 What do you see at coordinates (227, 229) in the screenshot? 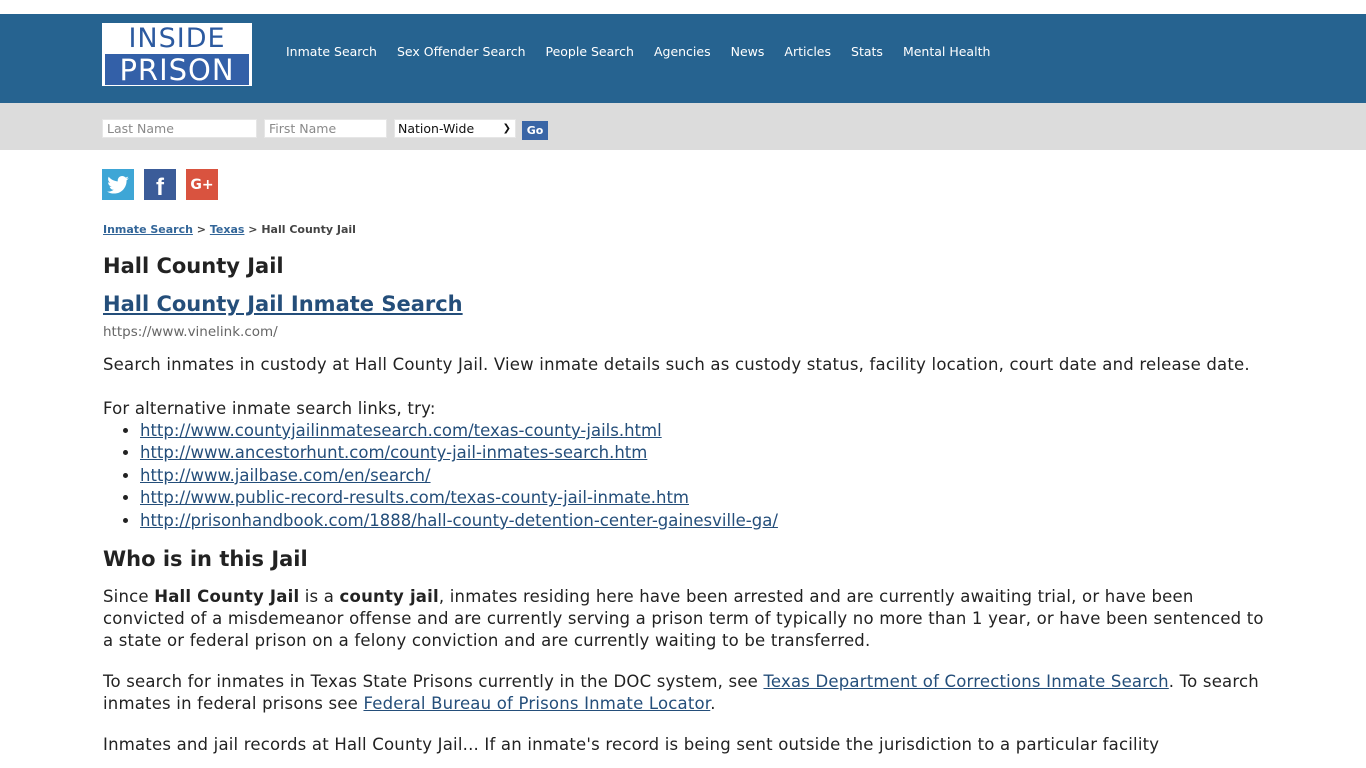
I see `breadcrumb-texas: Texas` at bounding box center [227, 229].